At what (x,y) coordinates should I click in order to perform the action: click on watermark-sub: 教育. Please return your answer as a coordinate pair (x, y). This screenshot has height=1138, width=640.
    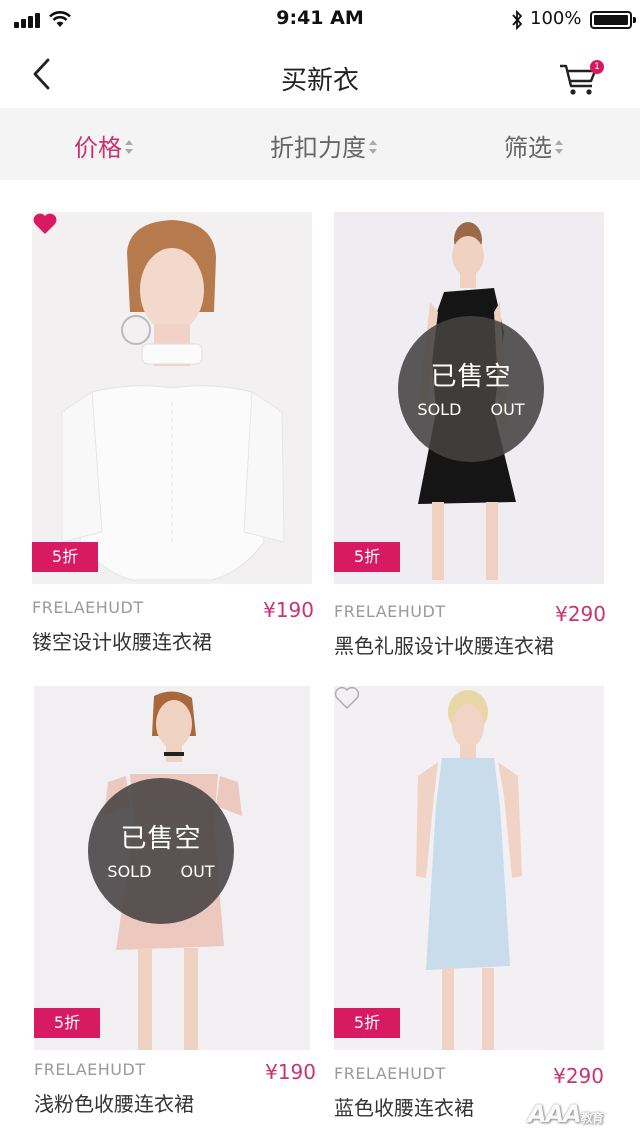
    Looking at the image, I should click on (592, 1118).